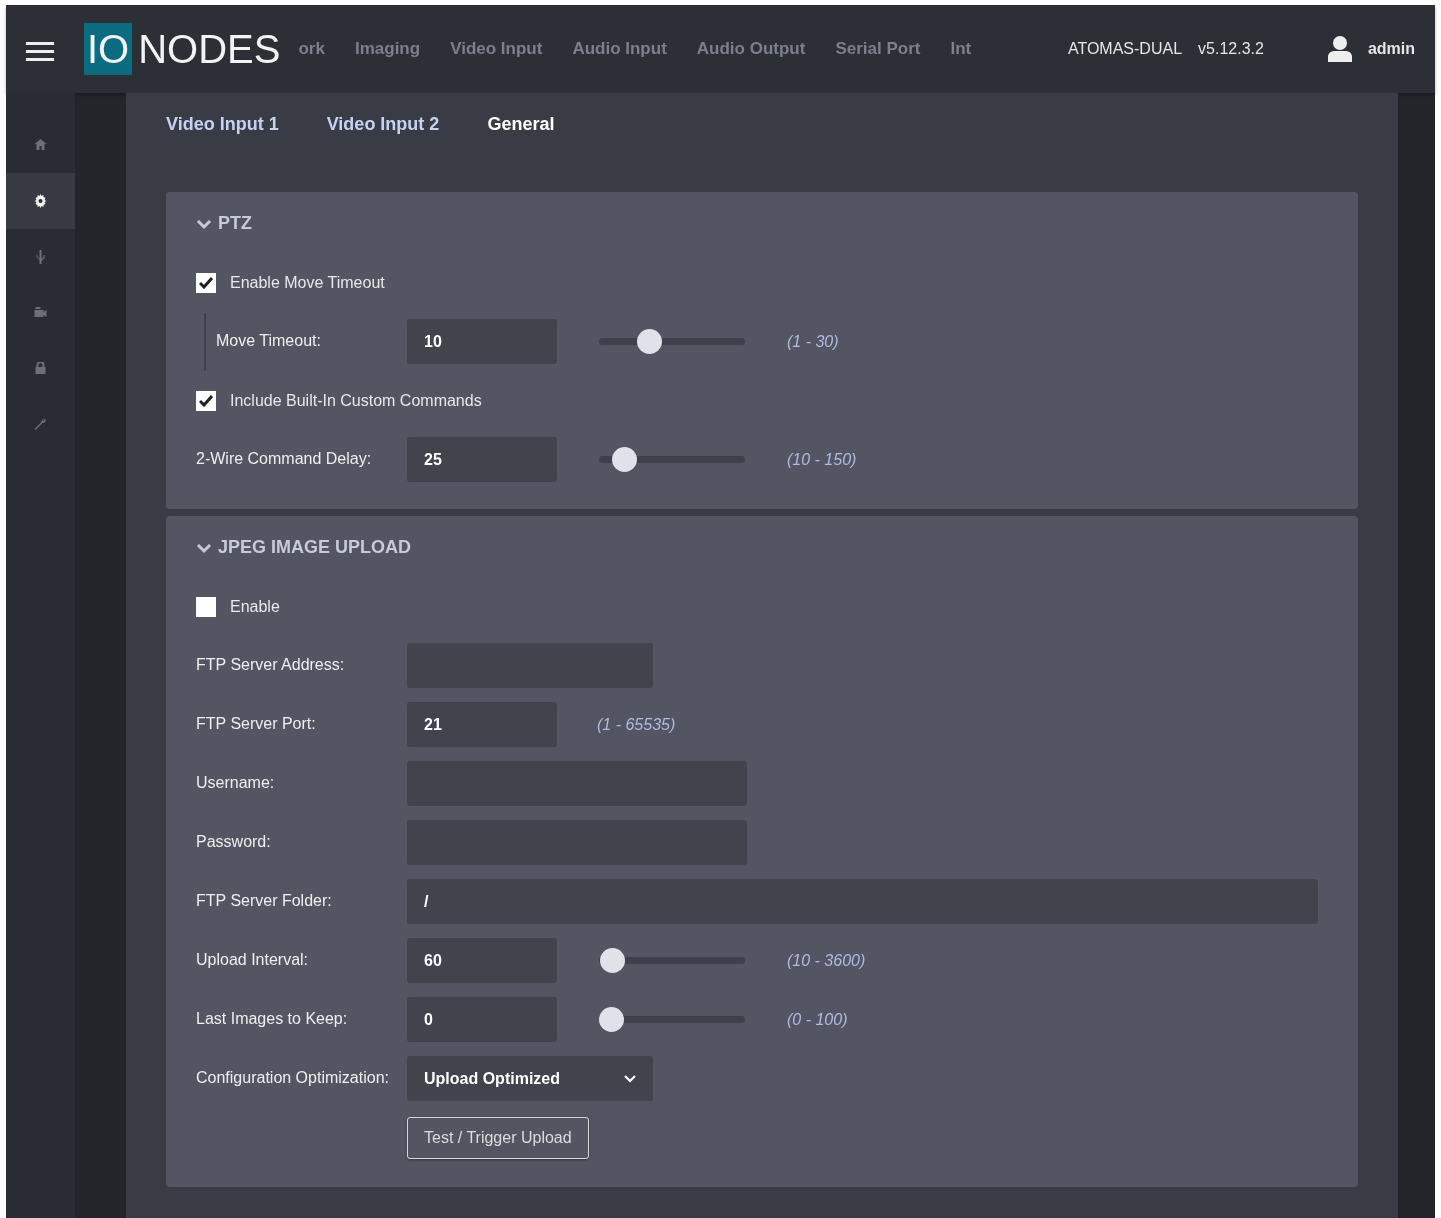  What do you see at coordinates (234, 842) in the screenshot?
I see `field-label: Password:` at bounding box center [234, 842].